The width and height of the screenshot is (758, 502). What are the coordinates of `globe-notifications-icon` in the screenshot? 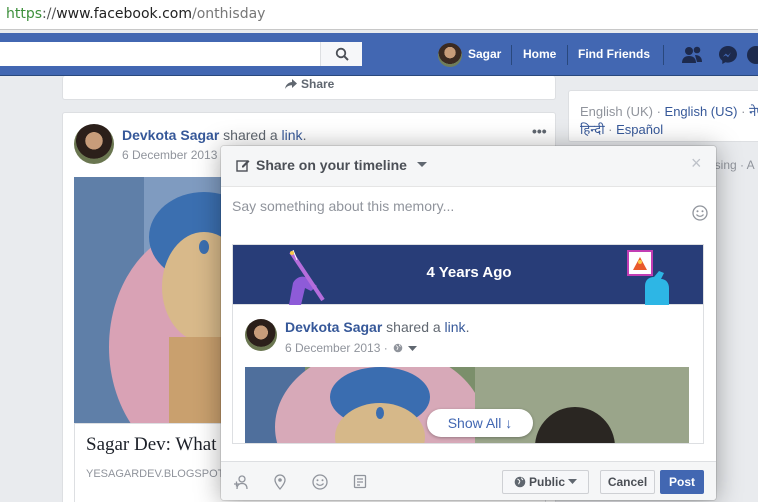 It's located at (751, 55).